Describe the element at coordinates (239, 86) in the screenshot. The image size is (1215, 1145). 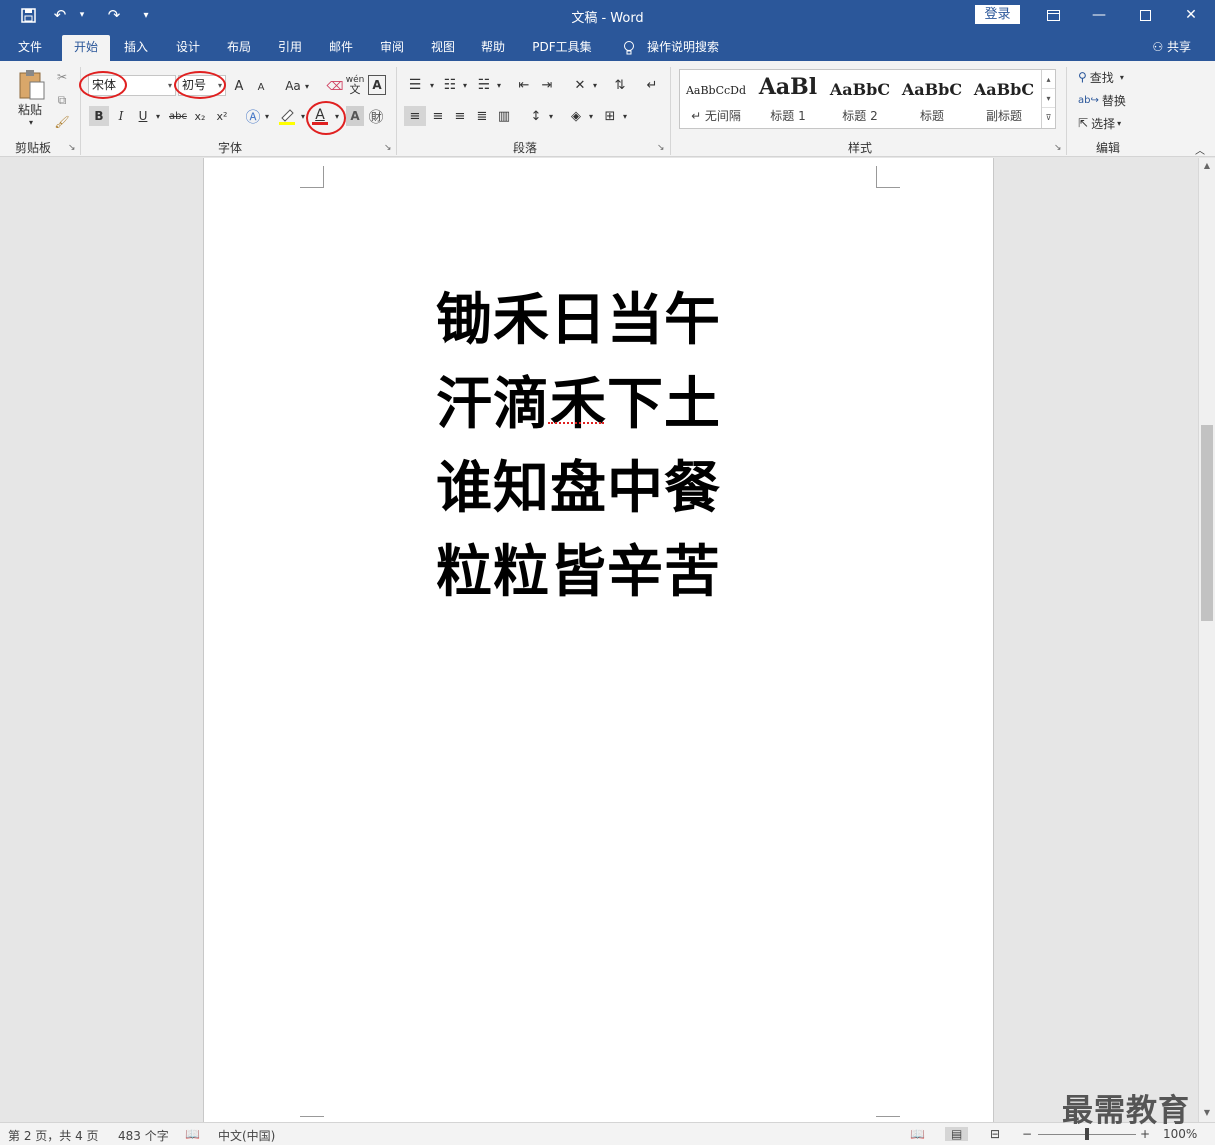
I see `grow-font-icon: A` at that location.